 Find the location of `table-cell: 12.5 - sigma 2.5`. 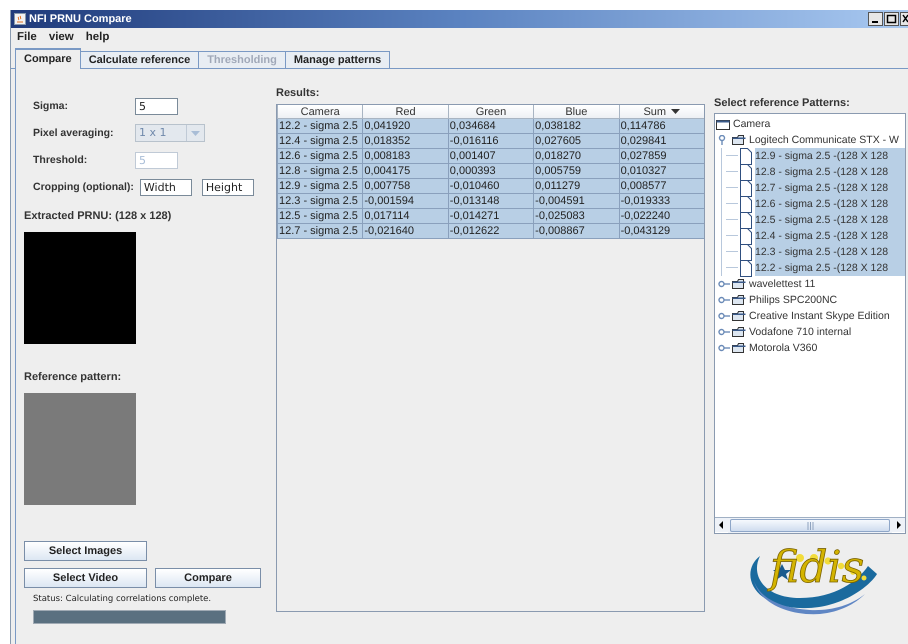

table-cell: 12.5 - sigma 2.5 is located at coordinates (320, 216).